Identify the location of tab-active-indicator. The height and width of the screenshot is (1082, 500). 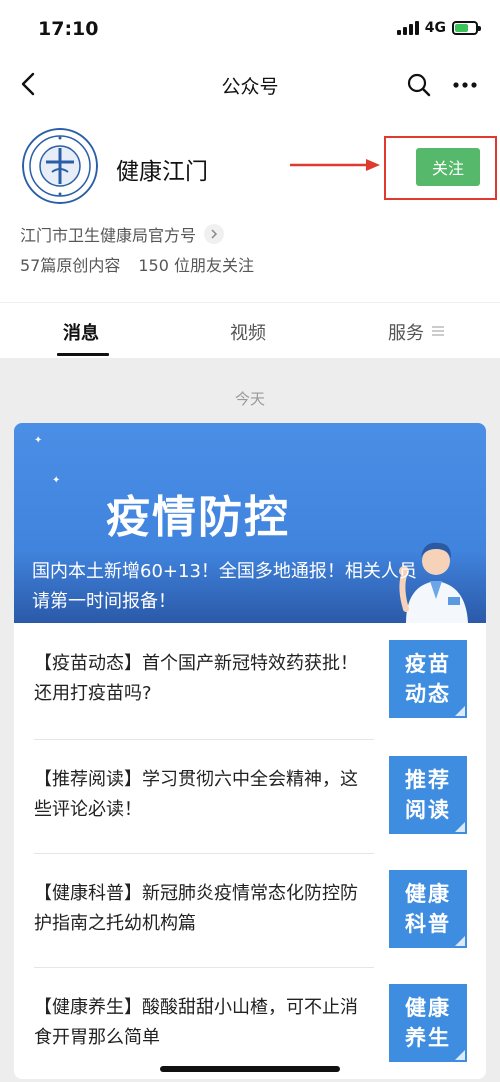
(83, 354).